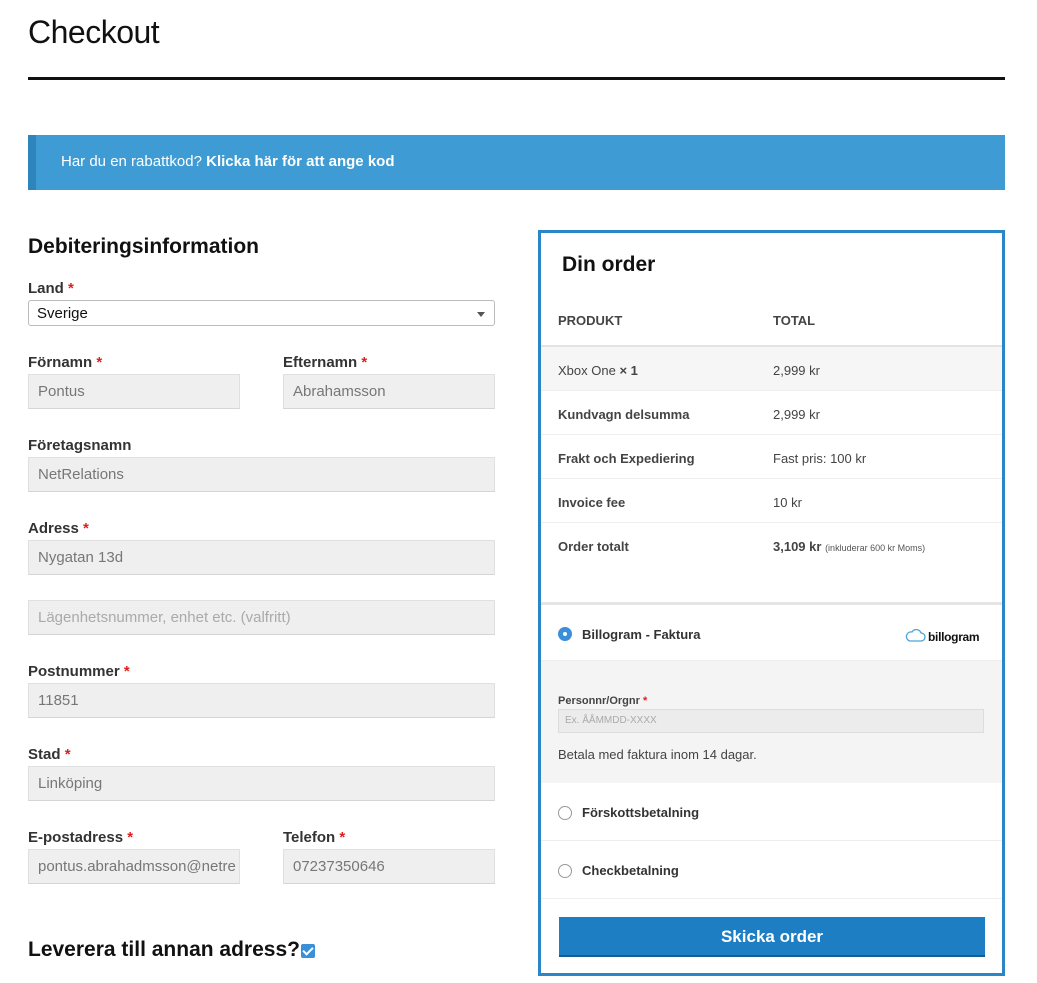 Image resolution: width=1037 pixels, height=983 pixels. Describe the element at coordinates (609, 264) in the screenshot. I see `order-heading: Din order` at that location.